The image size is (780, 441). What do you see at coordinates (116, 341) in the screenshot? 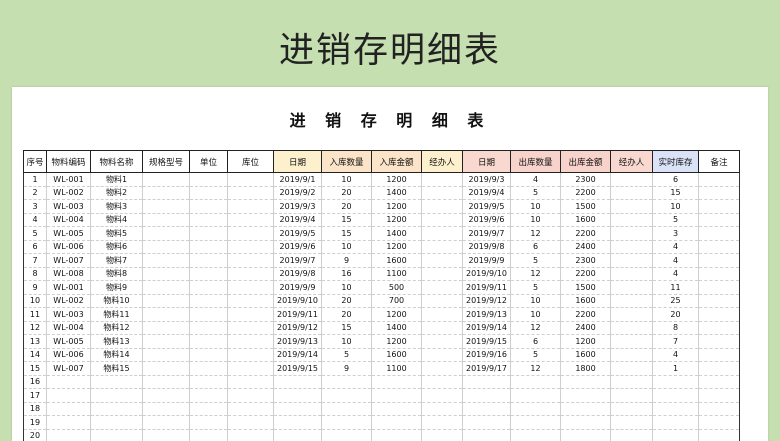
I see `cell-name: 物料13` at bounding box center [116, 341].